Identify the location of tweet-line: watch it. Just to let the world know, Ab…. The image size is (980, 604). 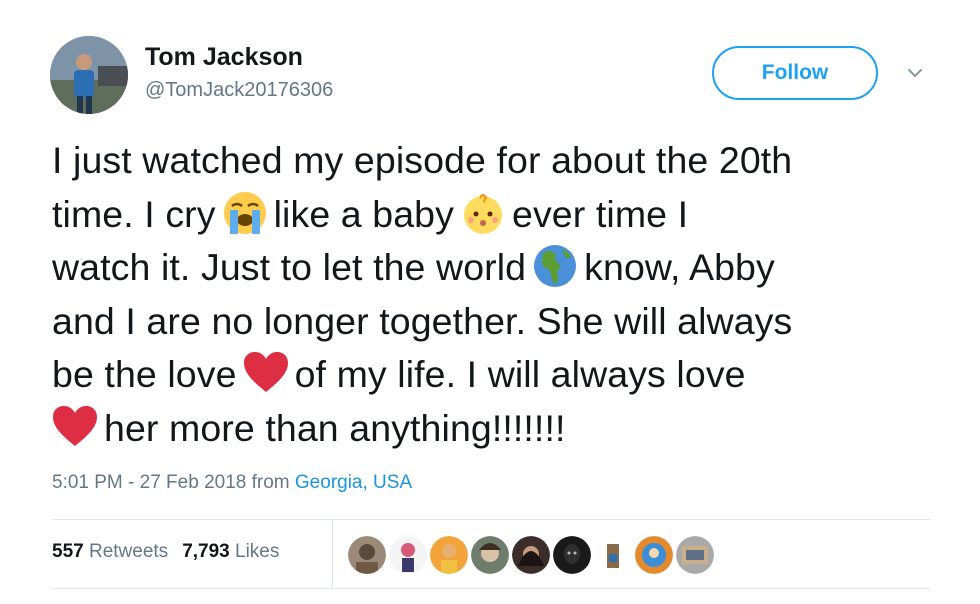
(502, 268).